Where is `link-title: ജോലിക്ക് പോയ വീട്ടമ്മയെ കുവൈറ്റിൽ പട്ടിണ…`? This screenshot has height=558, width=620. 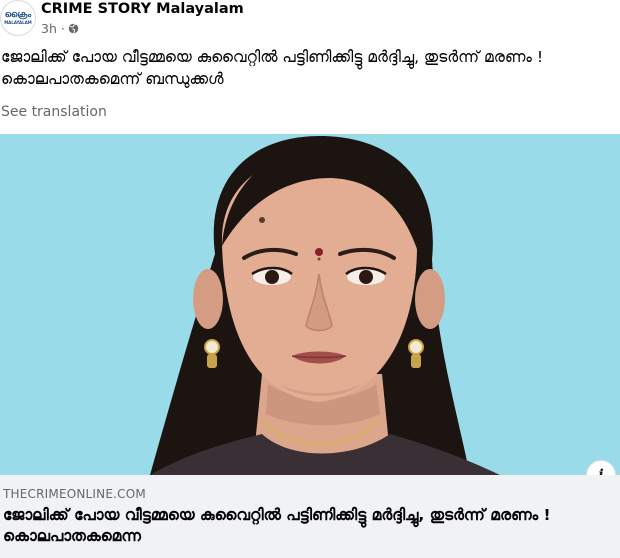 link-title: ജോലിക്ക് പോയ വീട്ടമ്മയെ കുവൈറ്റിൽ പട്ടിണ… is located at coordinates (303, 526).